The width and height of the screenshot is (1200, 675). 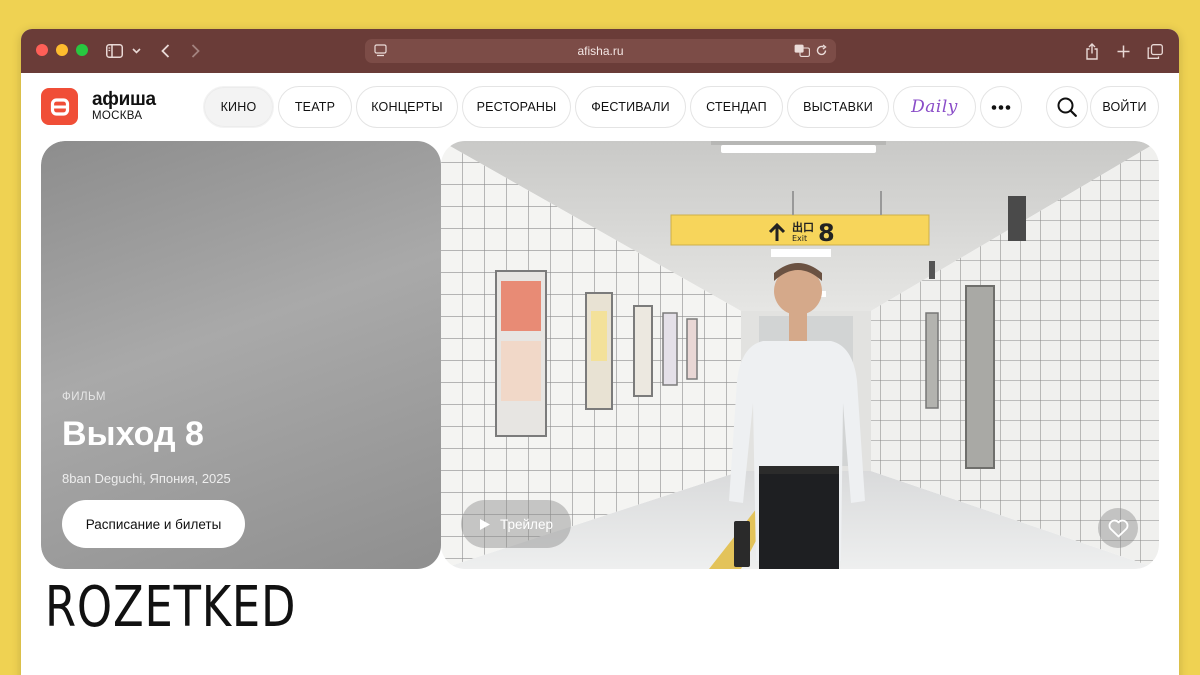 What do you see at coordinates (42, 50) in the screenshot?
I see `close-window-button` at bounding box center [42, 50].